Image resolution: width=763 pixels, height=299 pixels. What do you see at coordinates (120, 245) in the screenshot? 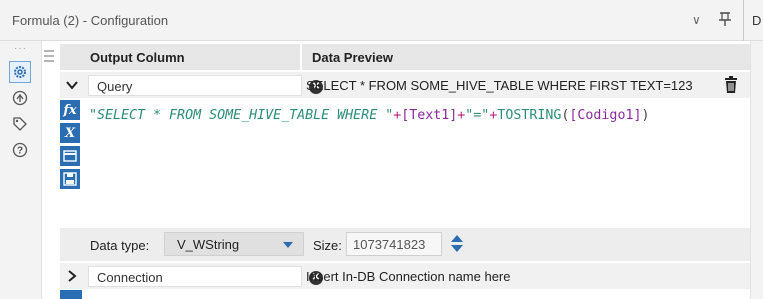
I see `data-type-label: Data type:` at bounding box center [120, 245].